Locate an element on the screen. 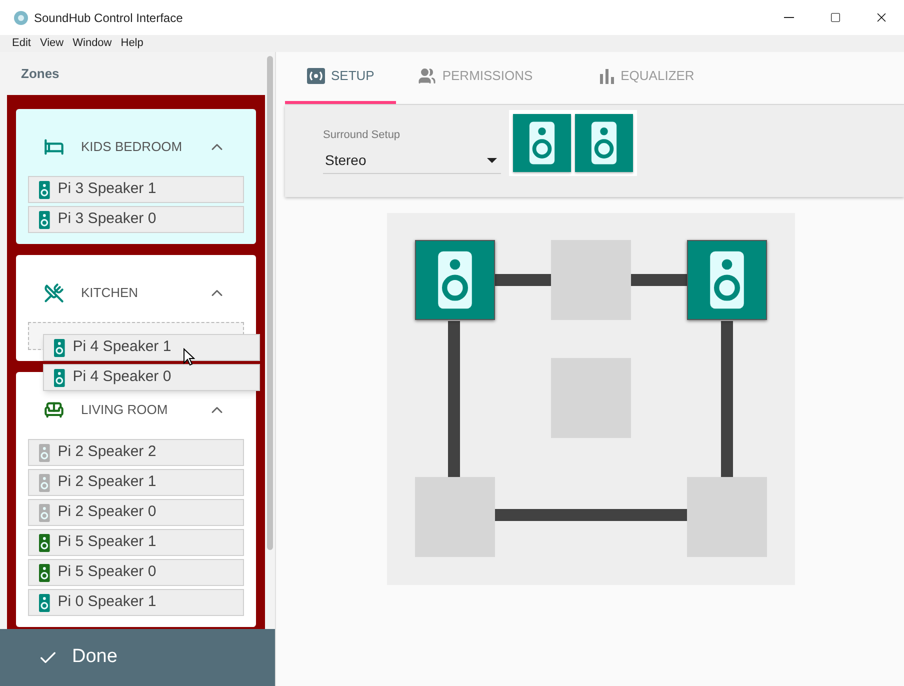  speaker-name: Pi 2 Speaker 2 is located at coordinates (107, 452).